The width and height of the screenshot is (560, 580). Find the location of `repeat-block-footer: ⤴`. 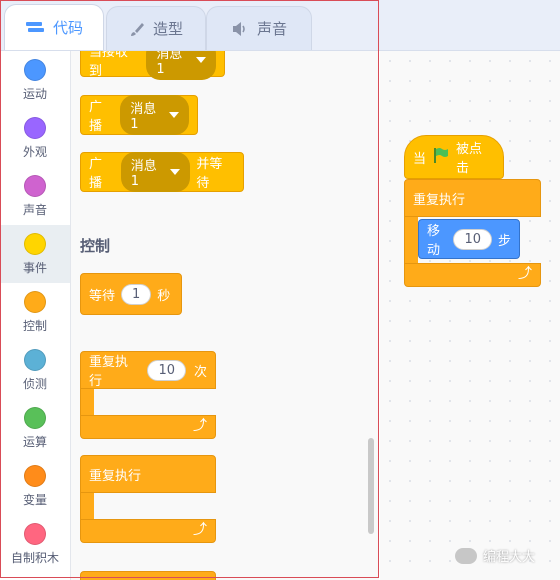

repeat-block-footer: ⤴ is located at coordinates (148, 427).